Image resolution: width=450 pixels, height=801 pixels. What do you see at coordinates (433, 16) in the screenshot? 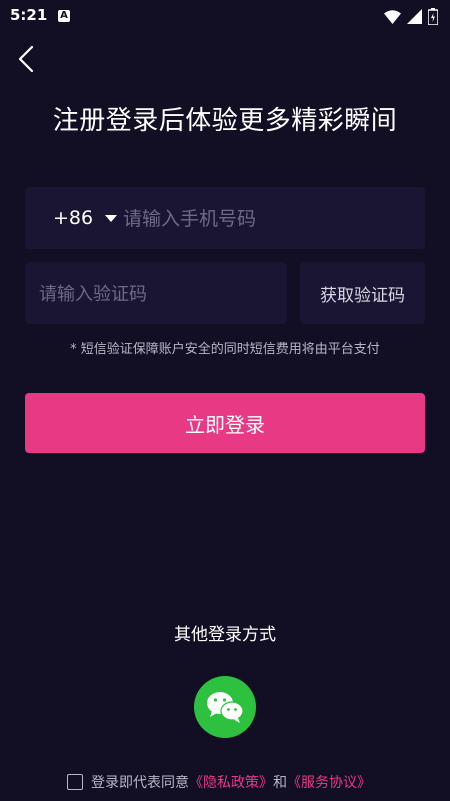
I see `battery-icon` at bounding box center [433, 16].